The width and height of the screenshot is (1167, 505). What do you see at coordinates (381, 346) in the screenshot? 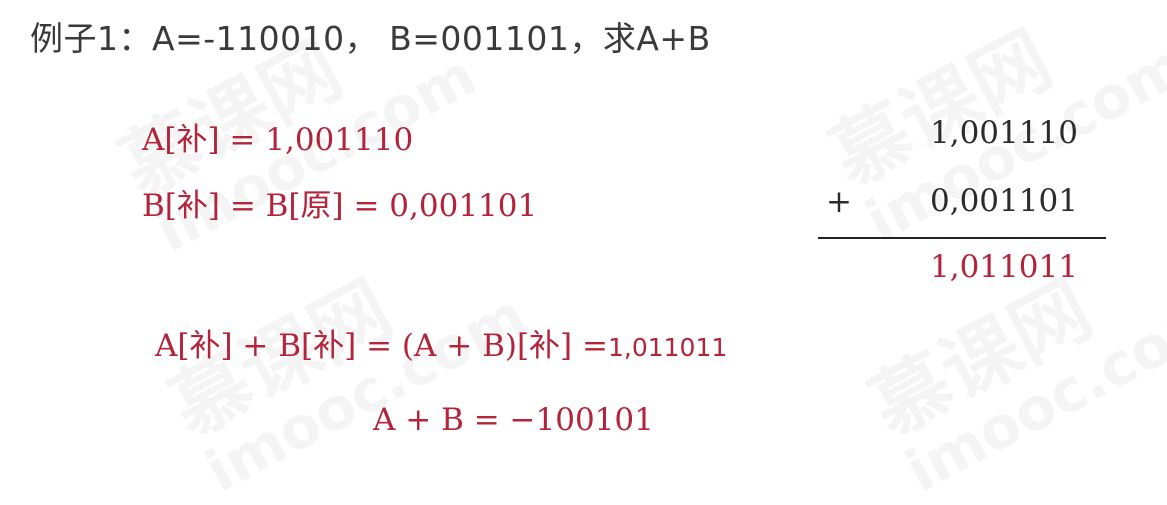
I see `complement-sum-lhs: A[补] + B[补] = (A + B)[补] =` at bounding box center [381, 346].